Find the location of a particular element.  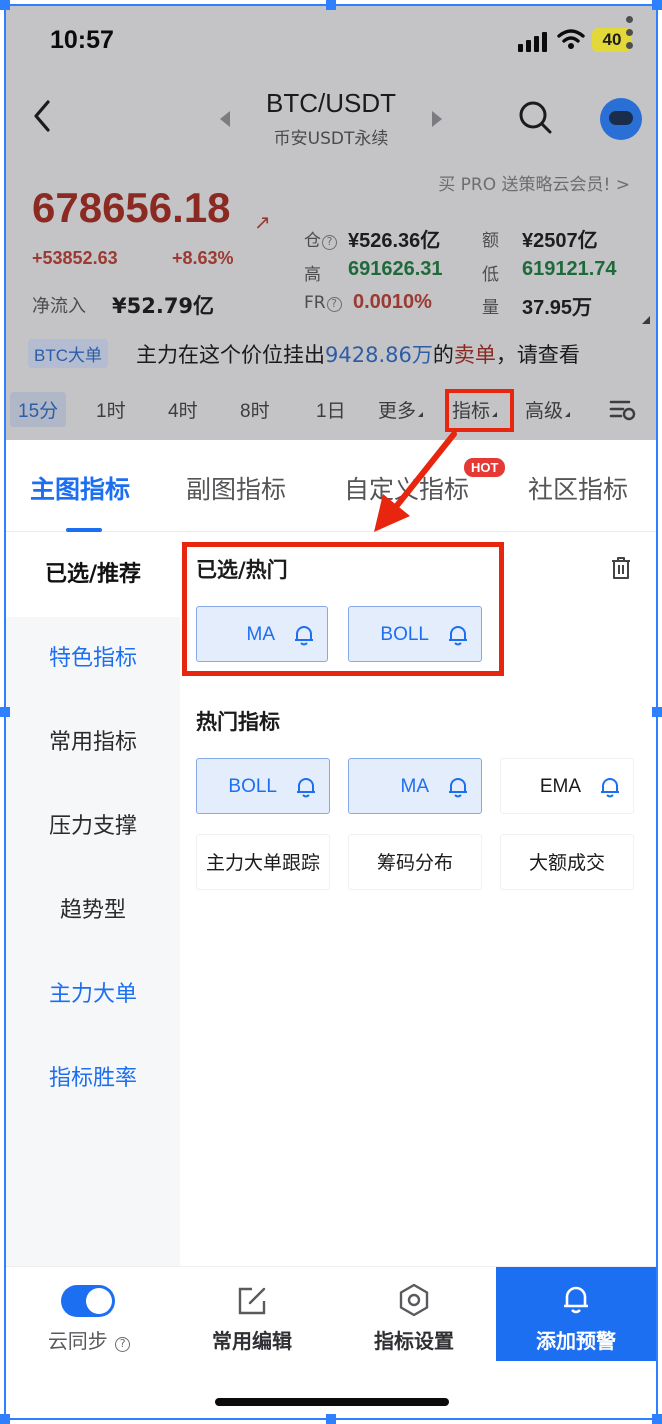

hot-chip-boll: BOLL is located at coordinates (263, 786).